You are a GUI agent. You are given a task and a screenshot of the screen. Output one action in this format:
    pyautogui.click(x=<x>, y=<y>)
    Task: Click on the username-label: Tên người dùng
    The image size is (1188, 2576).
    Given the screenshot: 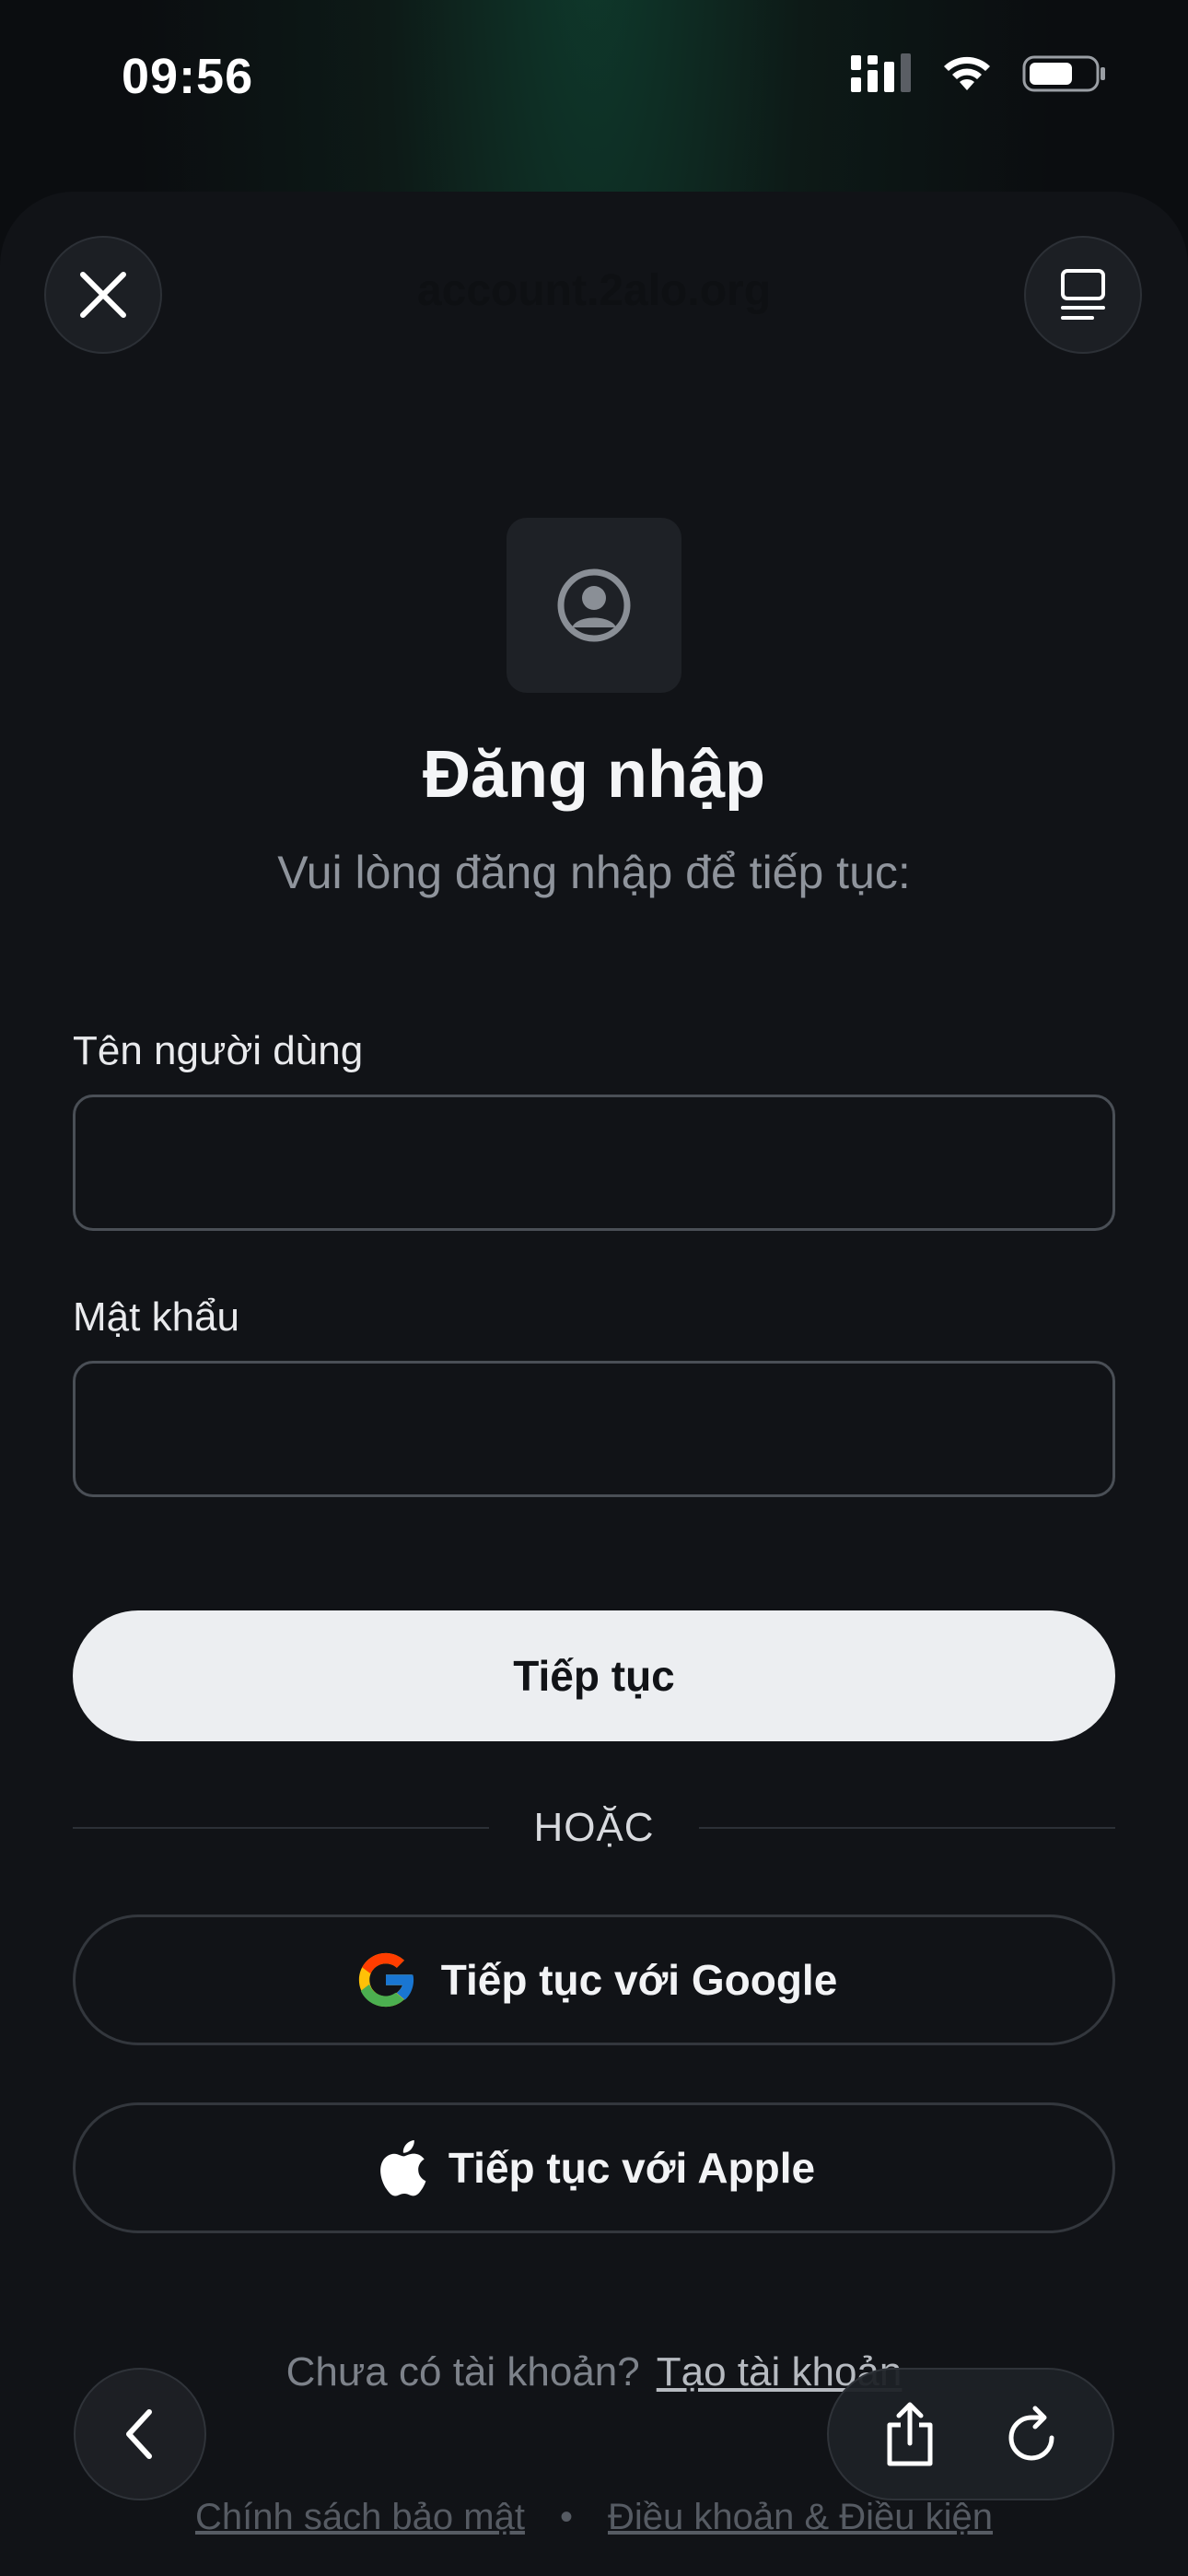 What is the action you would take?
    pyautogui.click(x=218, y=1050)
    